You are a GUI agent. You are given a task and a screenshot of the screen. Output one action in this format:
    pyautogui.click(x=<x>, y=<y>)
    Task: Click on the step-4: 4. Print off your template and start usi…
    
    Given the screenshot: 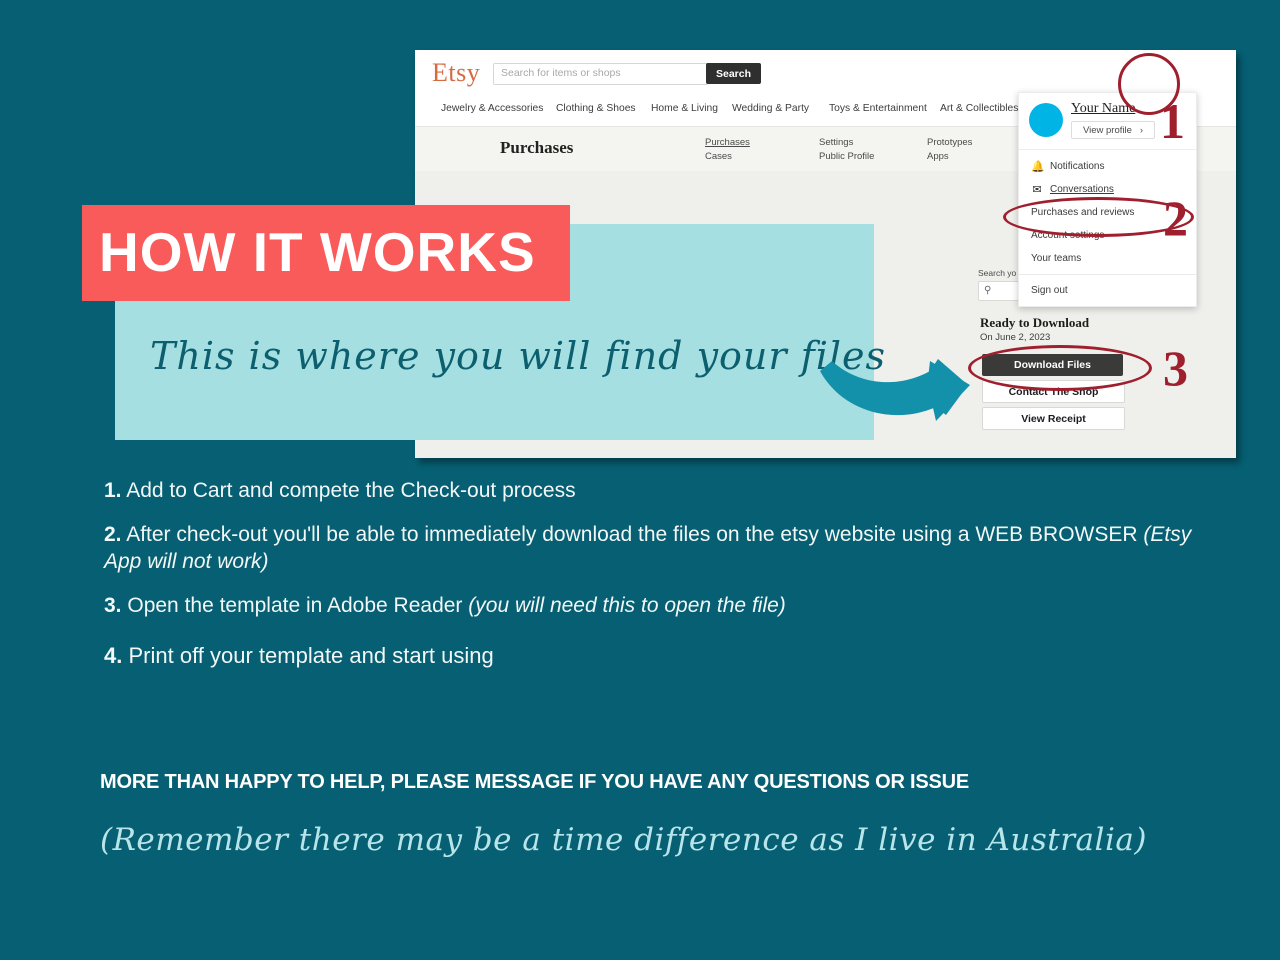 What is the action you would take?
    pyautogui.click(x=654, y=656)
    